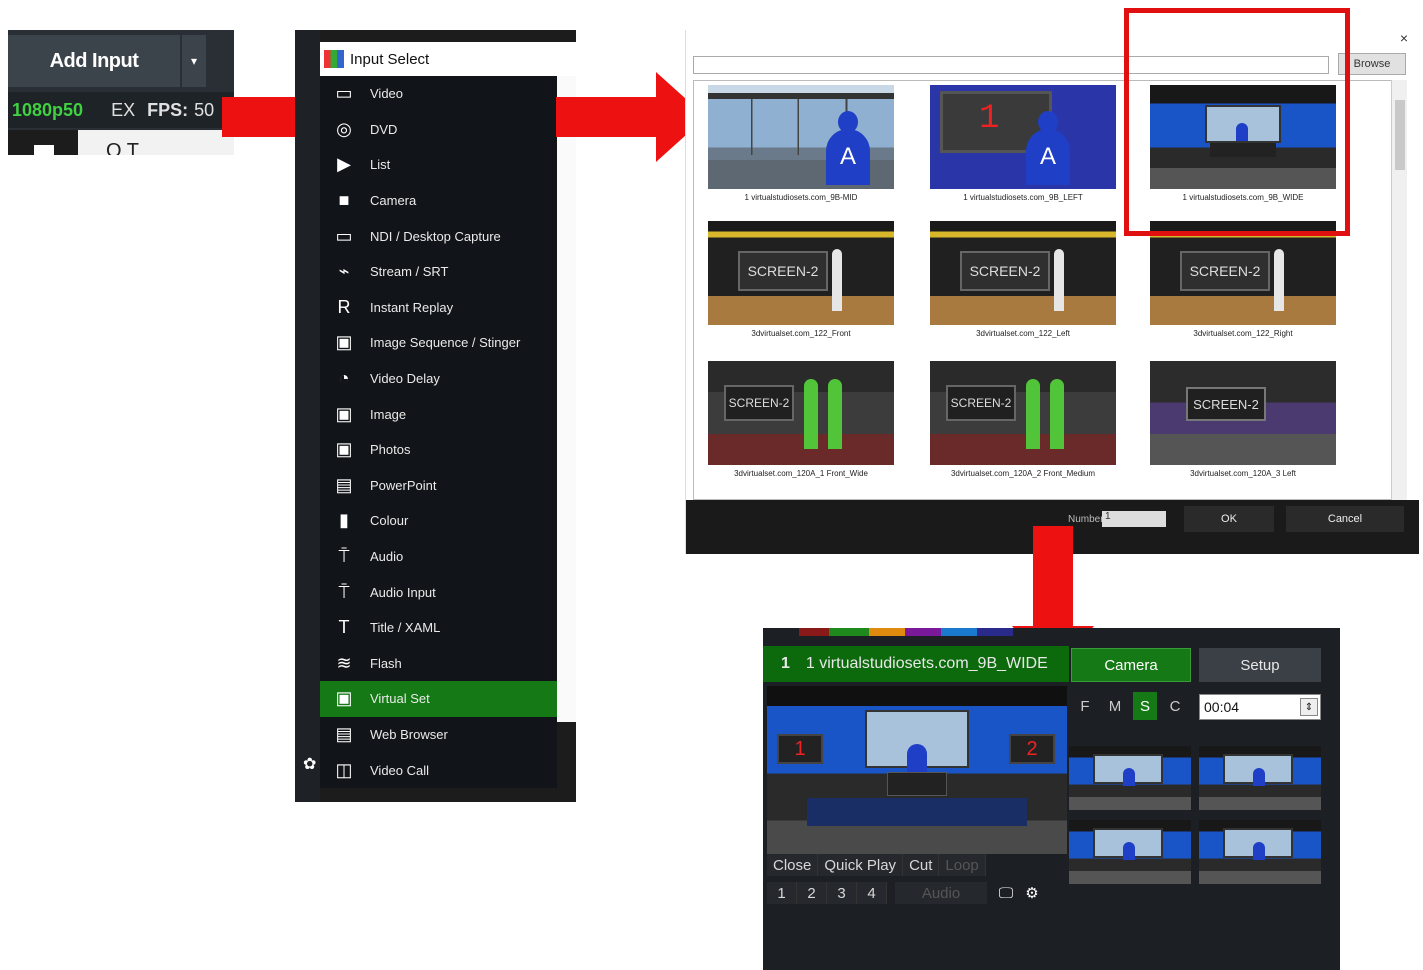 This screenshot has width=1423, height=970. I want to click on cut-button: Cut, so click(921, 865).